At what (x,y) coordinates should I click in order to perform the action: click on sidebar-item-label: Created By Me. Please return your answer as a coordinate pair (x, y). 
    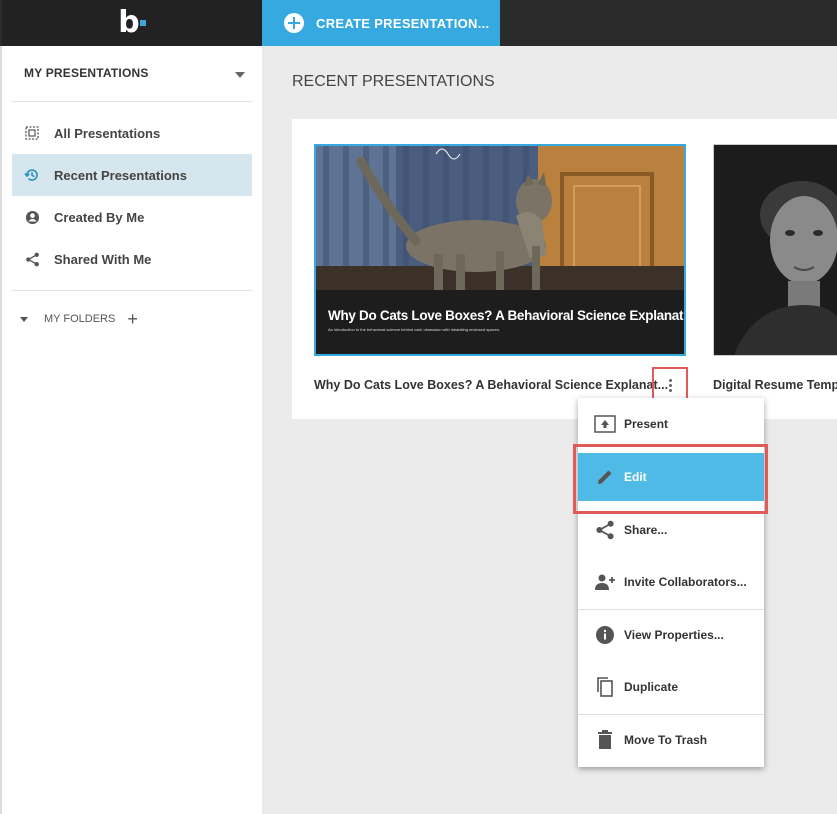
    Looking at the image, I should click on (99, 217).